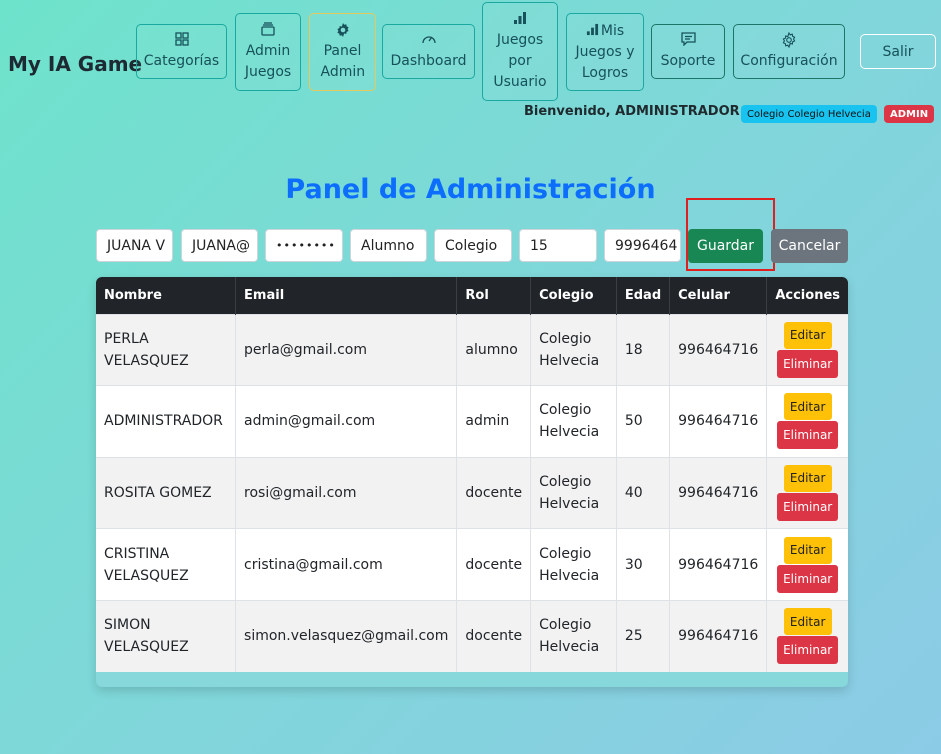 The width and height of the screenshot is (941, 754). What do you see at coordinates (181, 60) in the screenshot?
I see `nav-label: Categorías` at bounding box center [181, 60].